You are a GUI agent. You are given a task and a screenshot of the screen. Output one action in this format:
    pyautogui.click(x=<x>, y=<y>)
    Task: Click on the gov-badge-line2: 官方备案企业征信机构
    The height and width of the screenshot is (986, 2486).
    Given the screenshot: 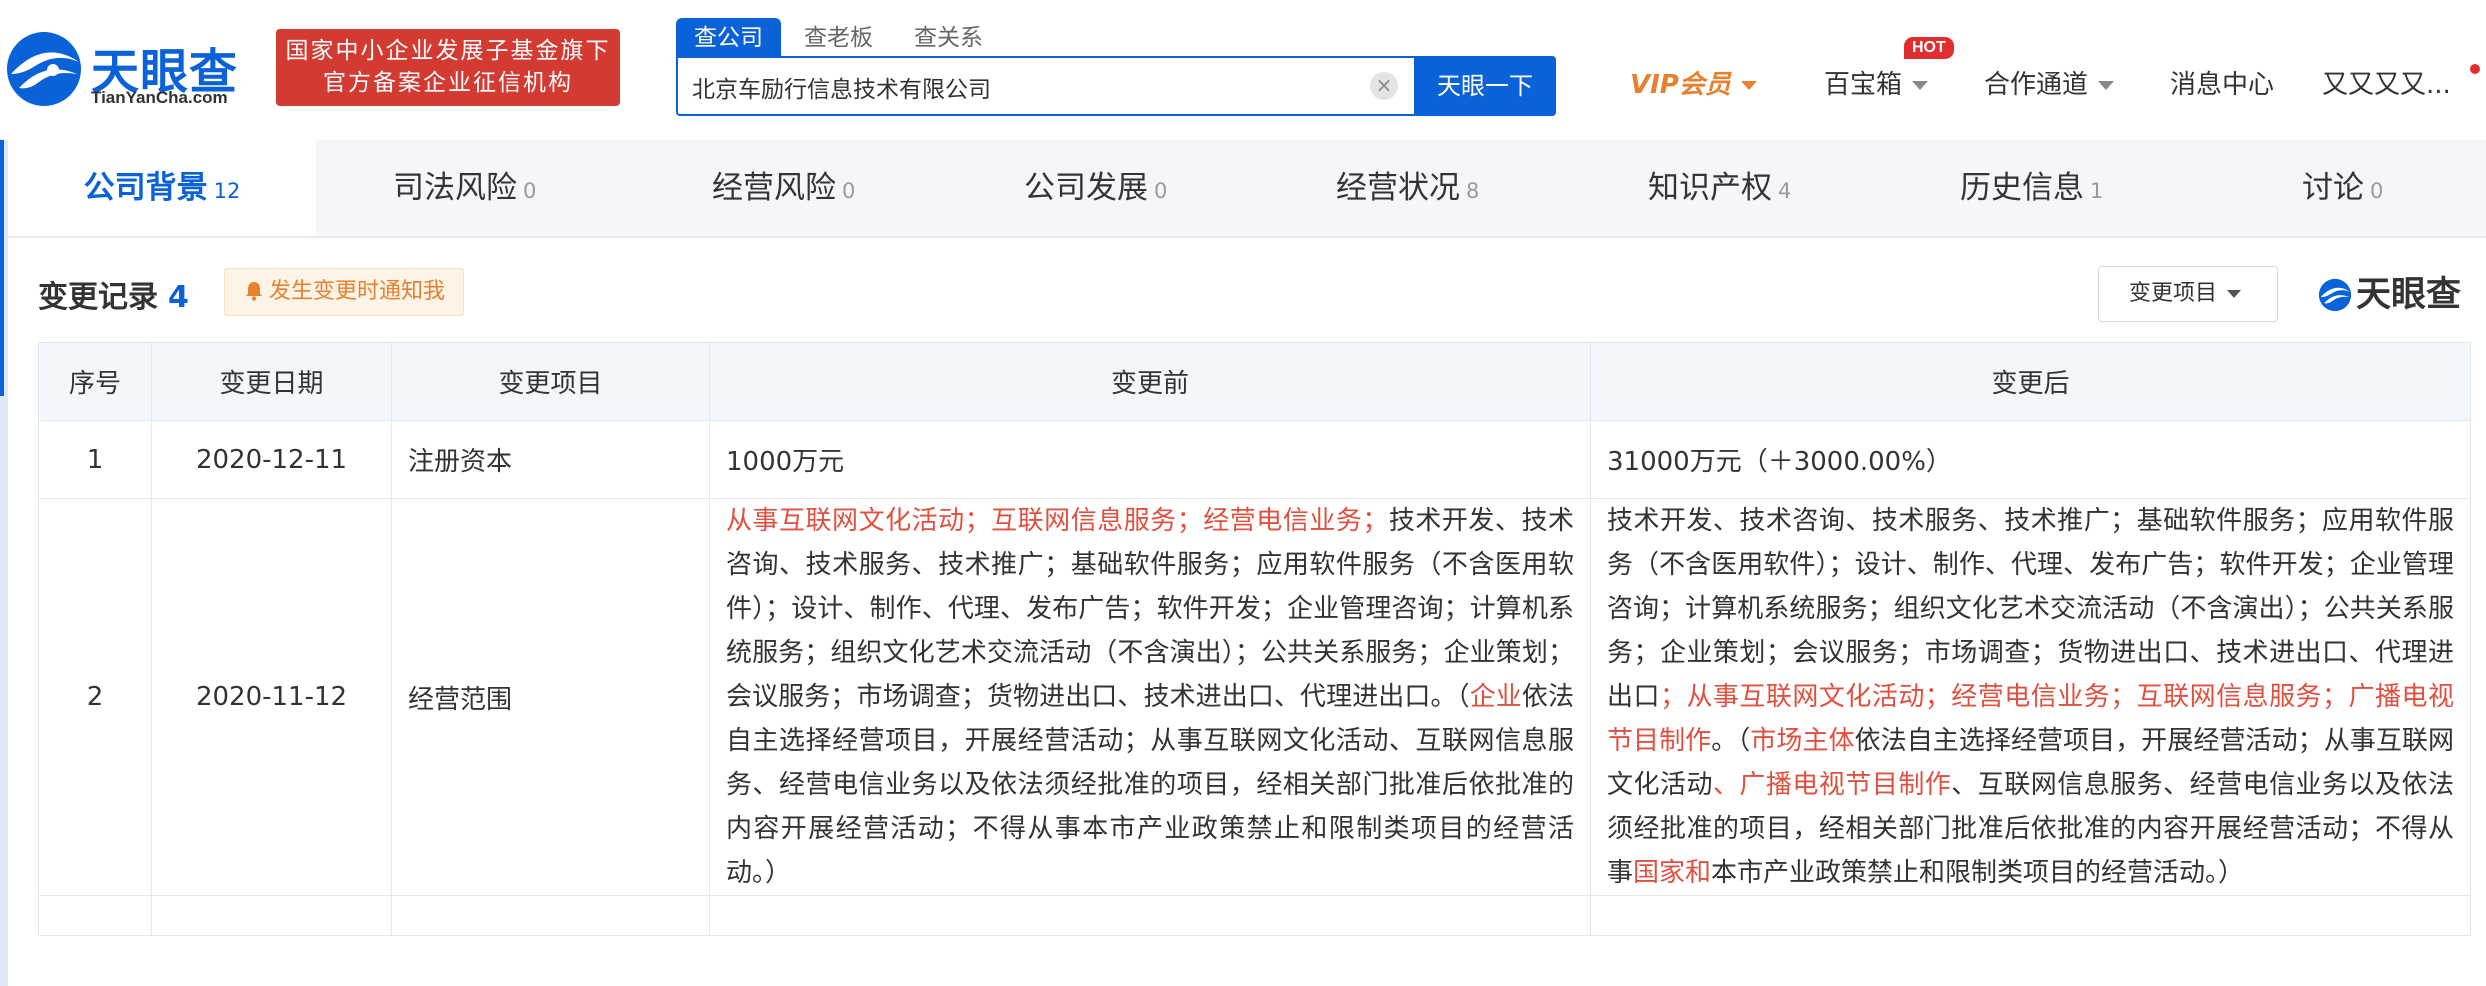 What is the action you would take?
    pyautogui.click(x=448, y=83)
    